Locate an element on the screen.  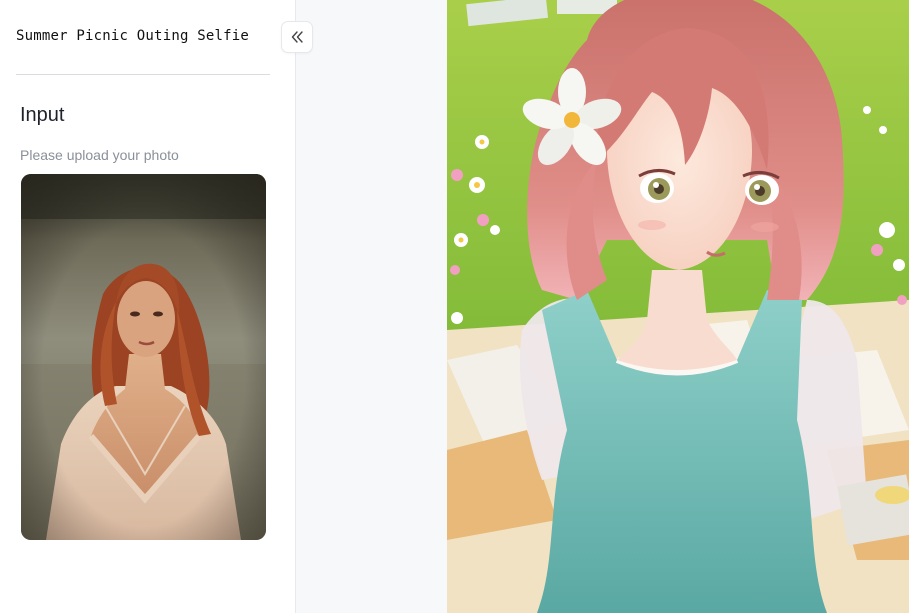
double-chevron-left-icon is located at coordinates (297, 37).